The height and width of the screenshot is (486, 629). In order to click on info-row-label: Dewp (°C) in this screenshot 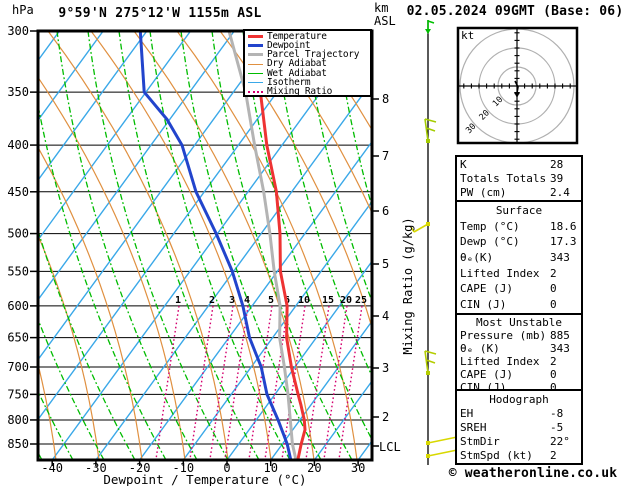, I will do `click(490, 242)`.